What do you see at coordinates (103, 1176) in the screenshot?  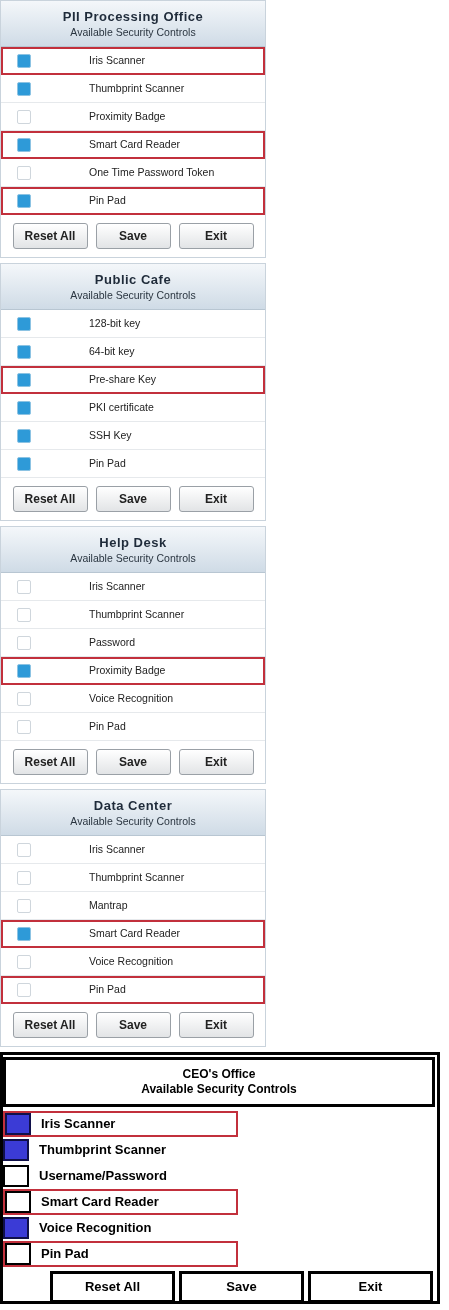 I see `checkbox-label: Username/Password` at bounding box center [103, 1176].